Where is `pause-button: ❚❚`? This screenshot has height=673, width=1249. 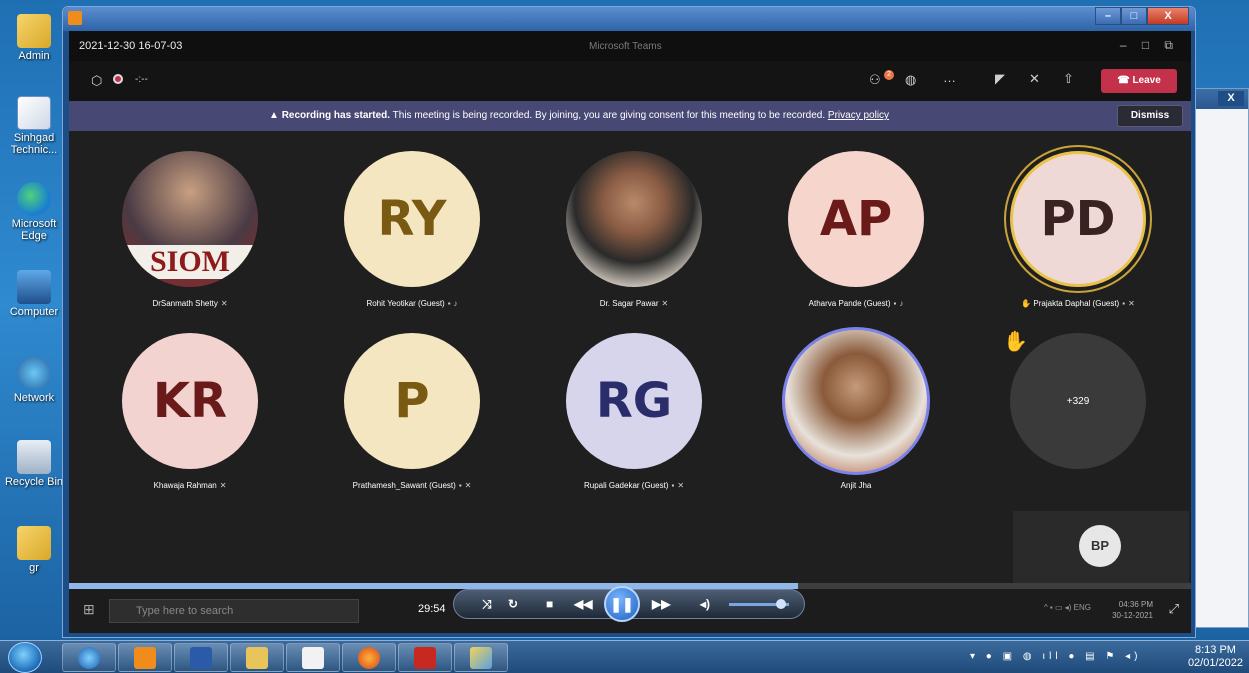
pause-button: ❚❚ is located at coordinates (622, 604).